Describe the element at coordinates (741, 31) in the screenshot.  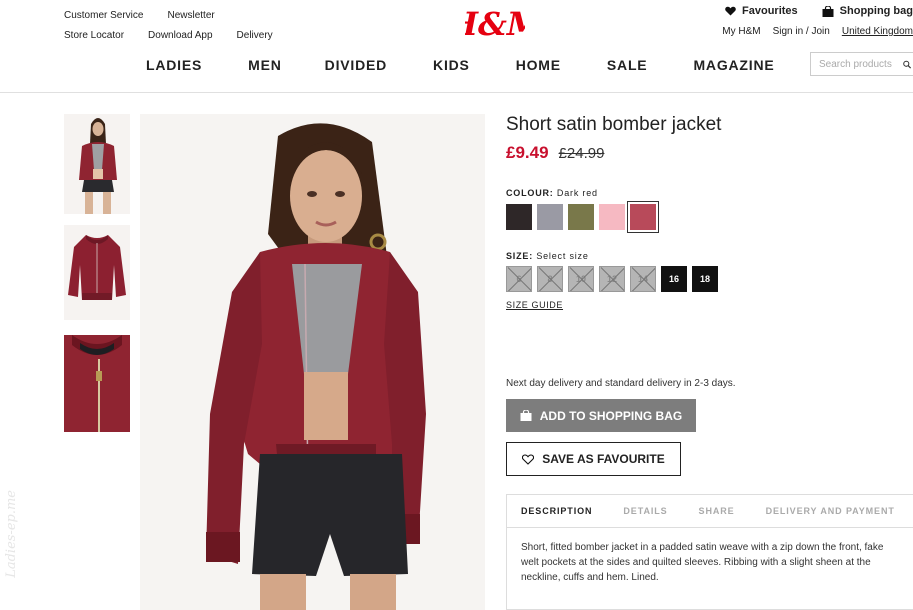
I see `my-hm-link: My H&M` at that location.